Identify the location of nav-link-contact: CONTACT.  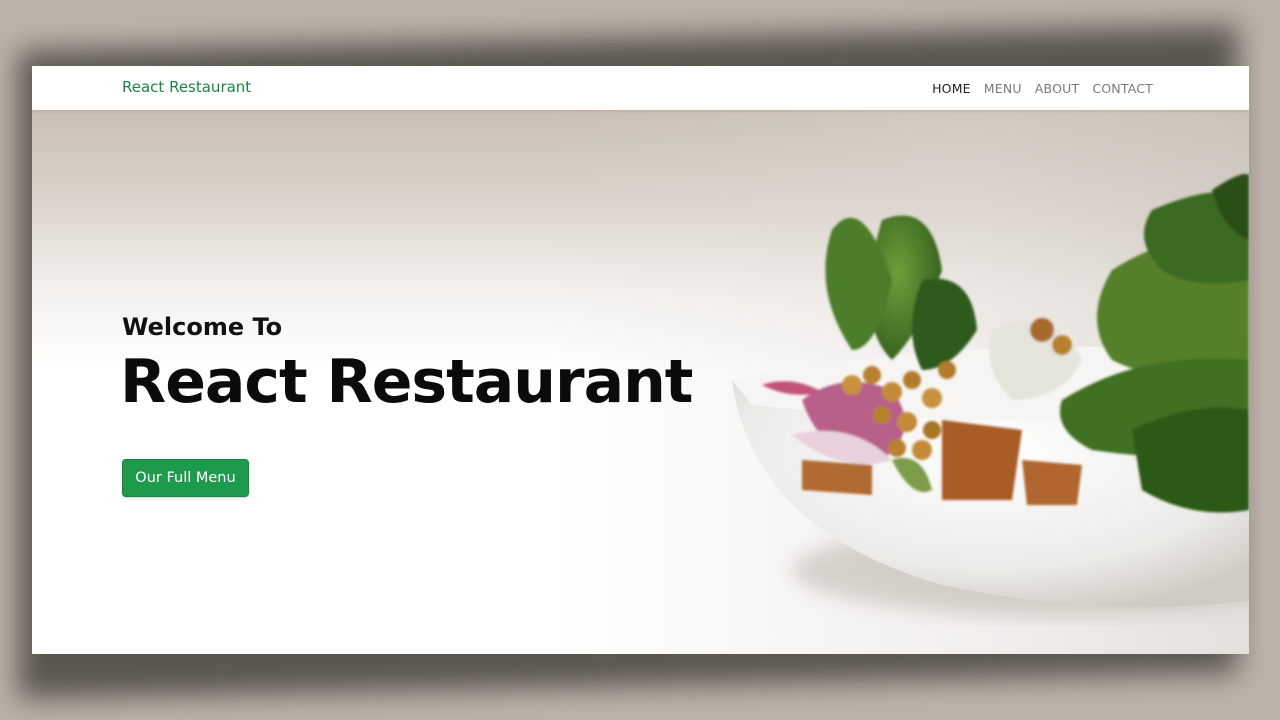
(1122, 88).